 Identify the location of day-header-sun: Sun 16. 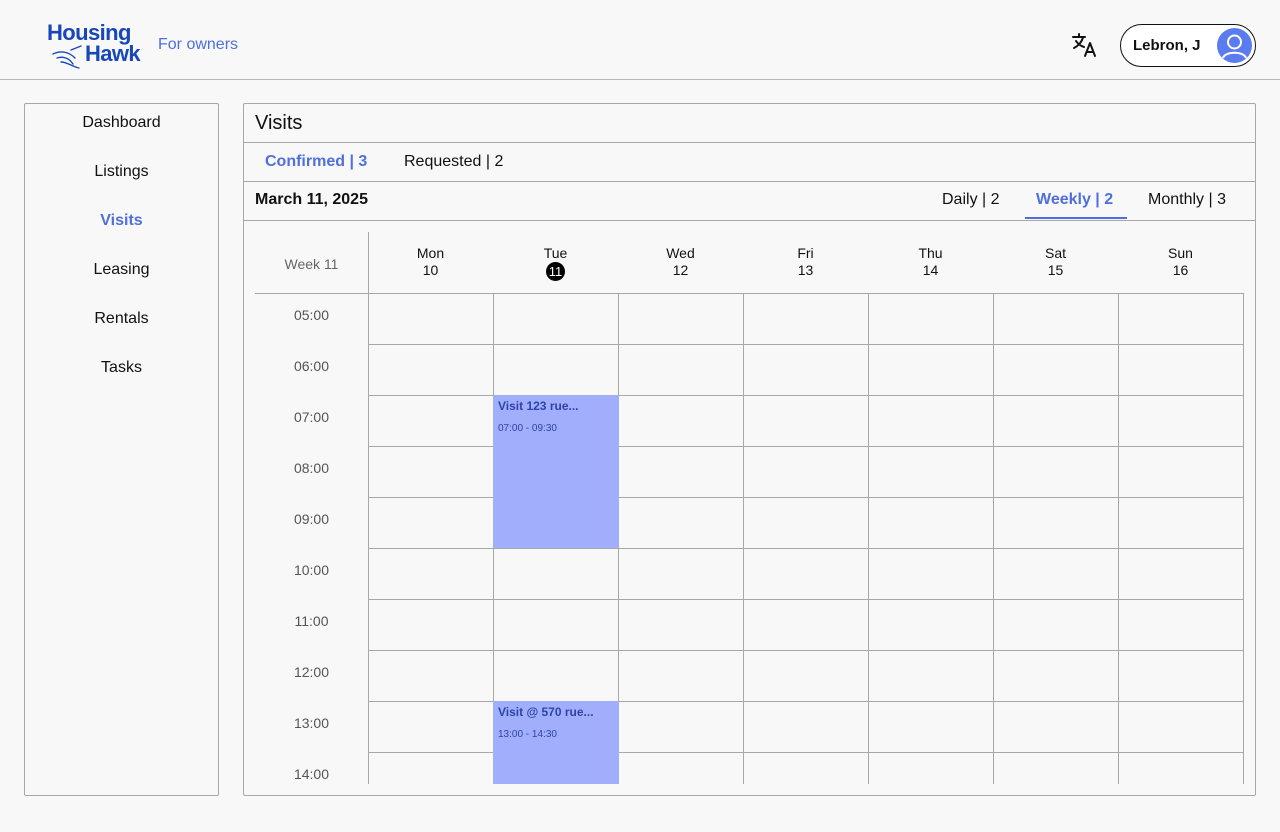
(1180, 261).